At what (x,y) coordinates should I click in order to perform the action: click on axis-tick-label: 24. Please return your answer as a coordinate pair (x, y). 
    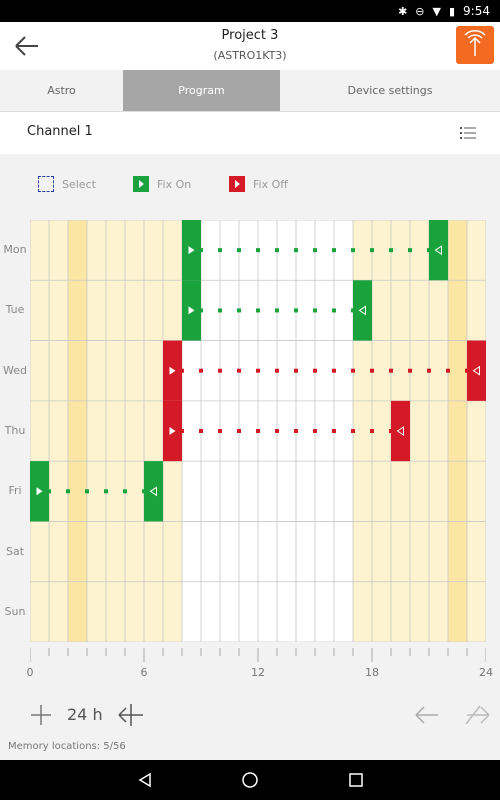
    Looking at the image, I should click on (486, 672).